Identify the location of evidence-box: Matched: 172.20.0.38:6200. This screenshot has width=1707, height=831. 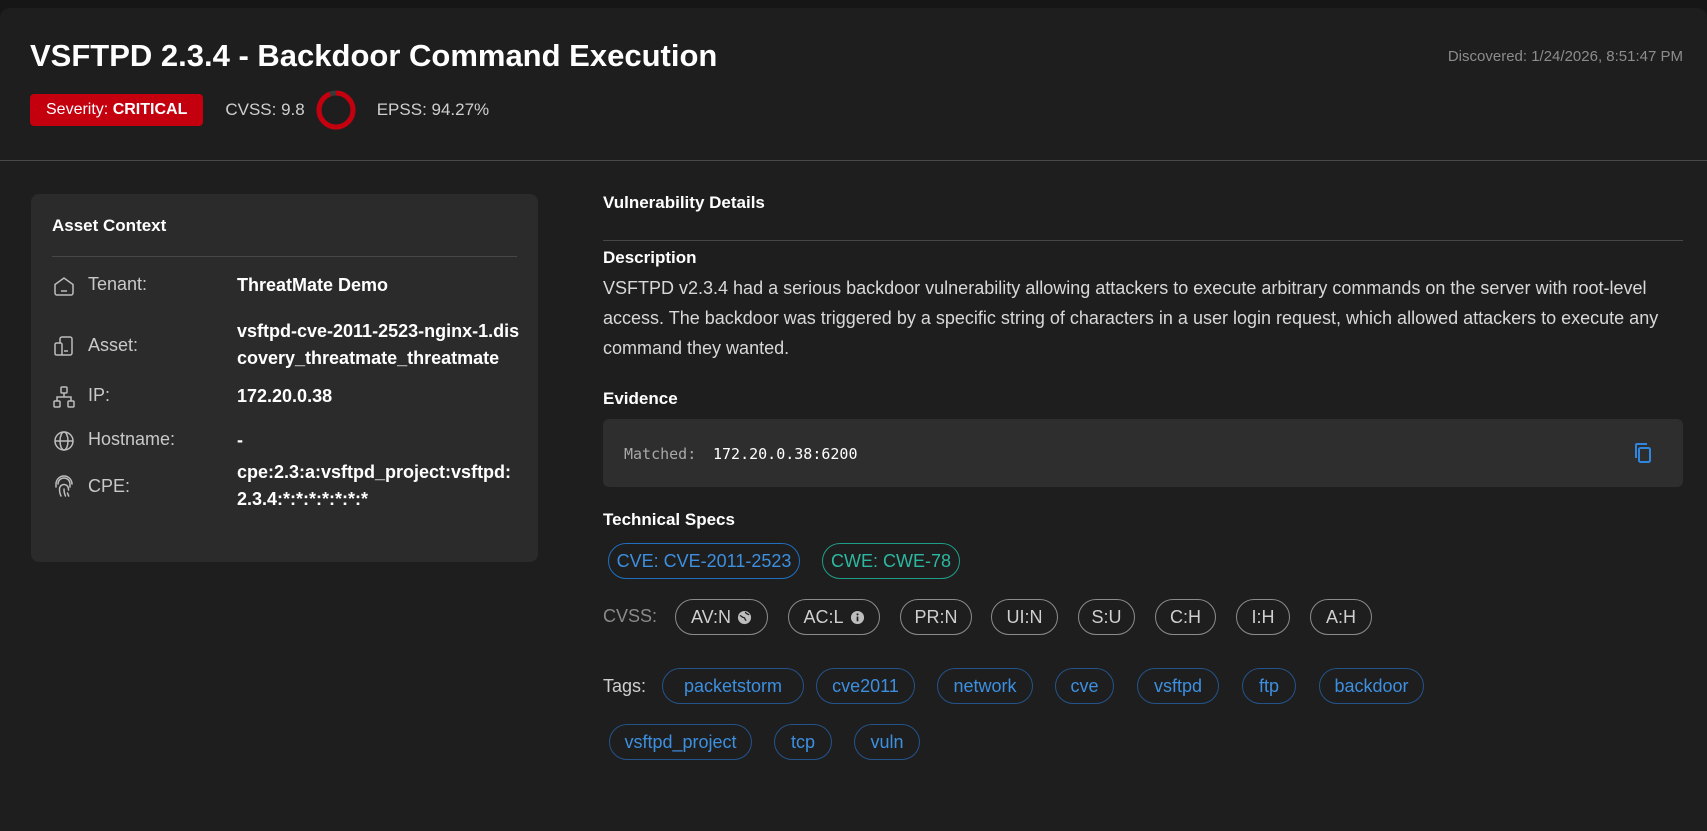
(1143, 453).